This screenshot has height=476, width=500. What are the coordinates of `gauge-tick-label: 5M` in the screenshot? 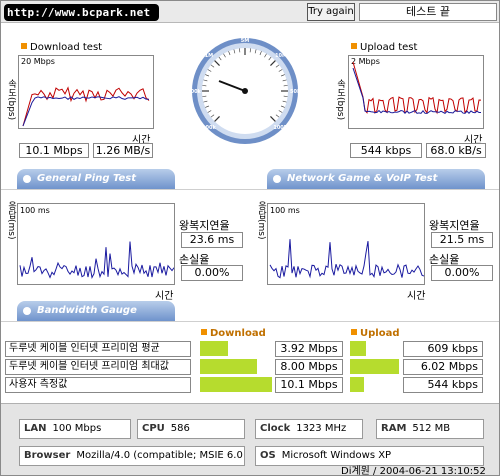 It's located at (245, 41).